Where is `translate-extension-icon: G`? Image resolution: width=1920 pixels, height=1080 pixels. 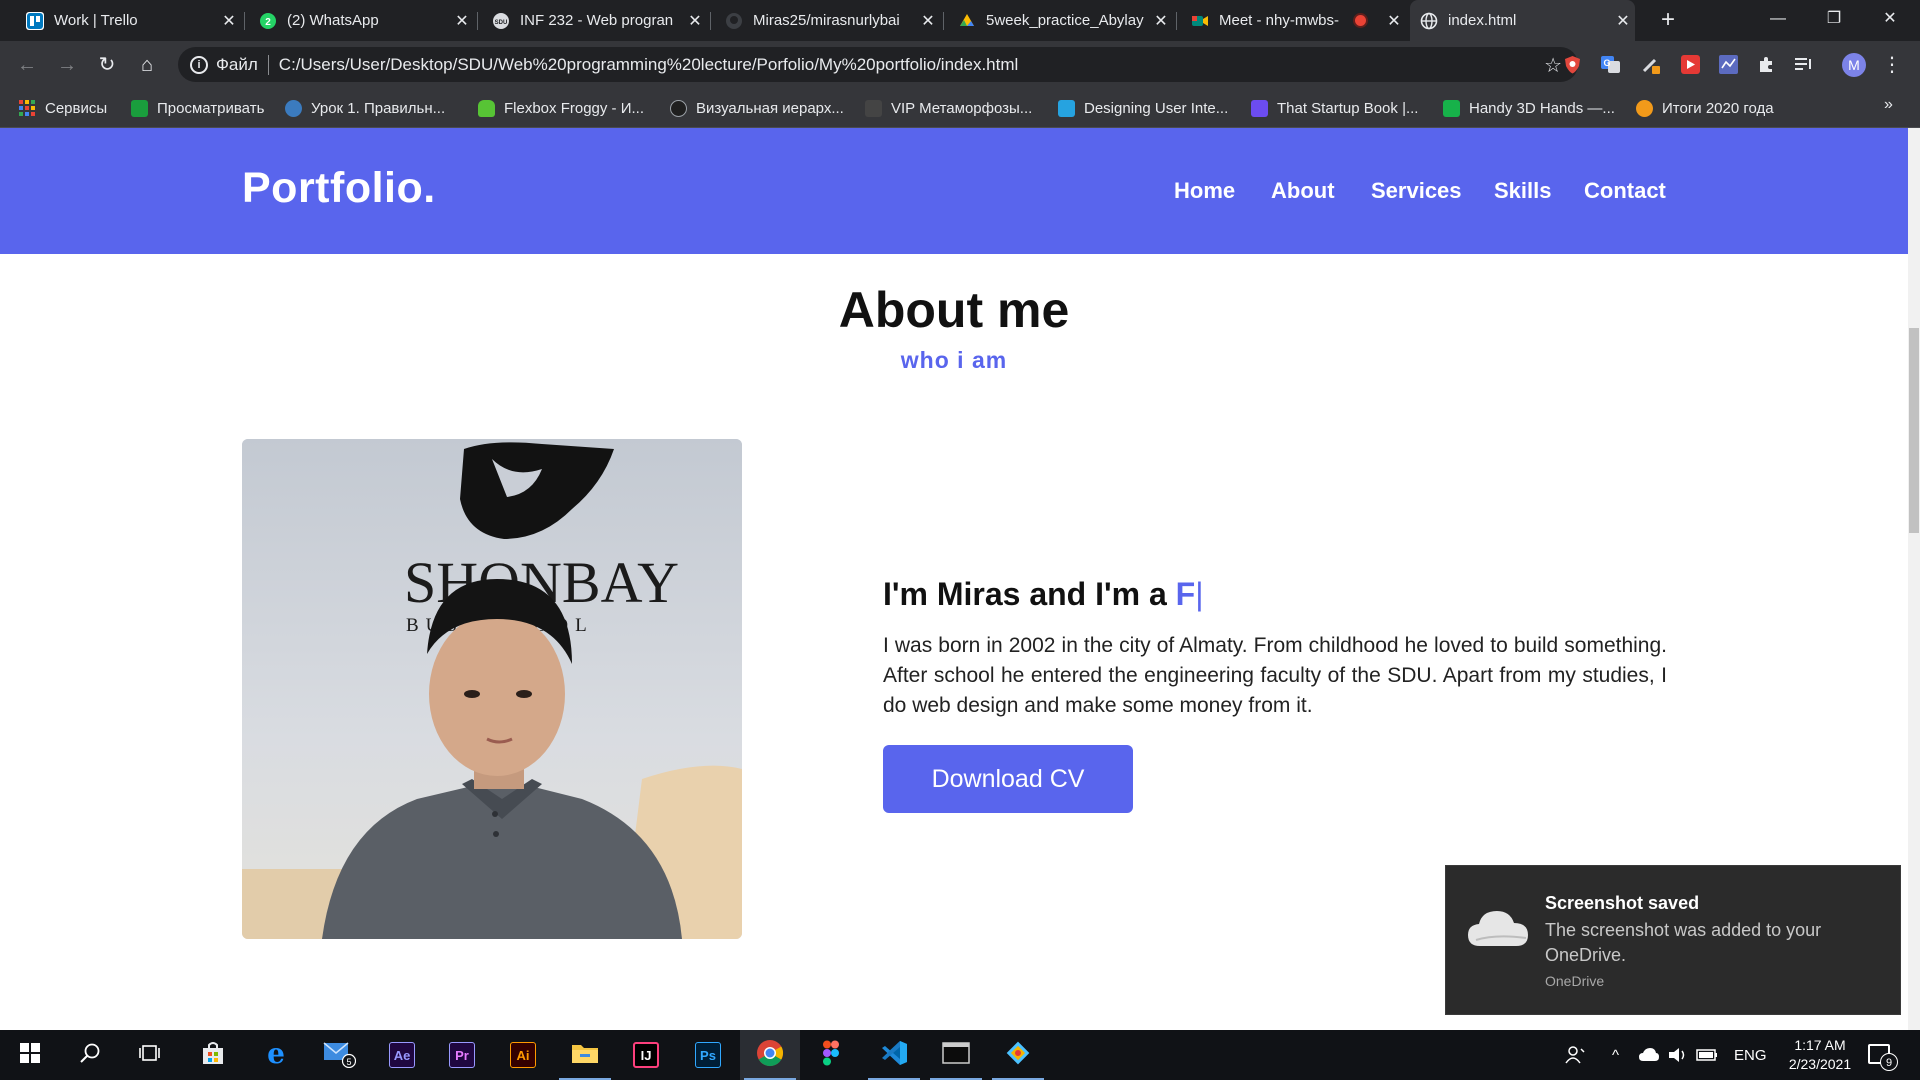
translate-extension-icon: G is located at coordinates (1610, 64).